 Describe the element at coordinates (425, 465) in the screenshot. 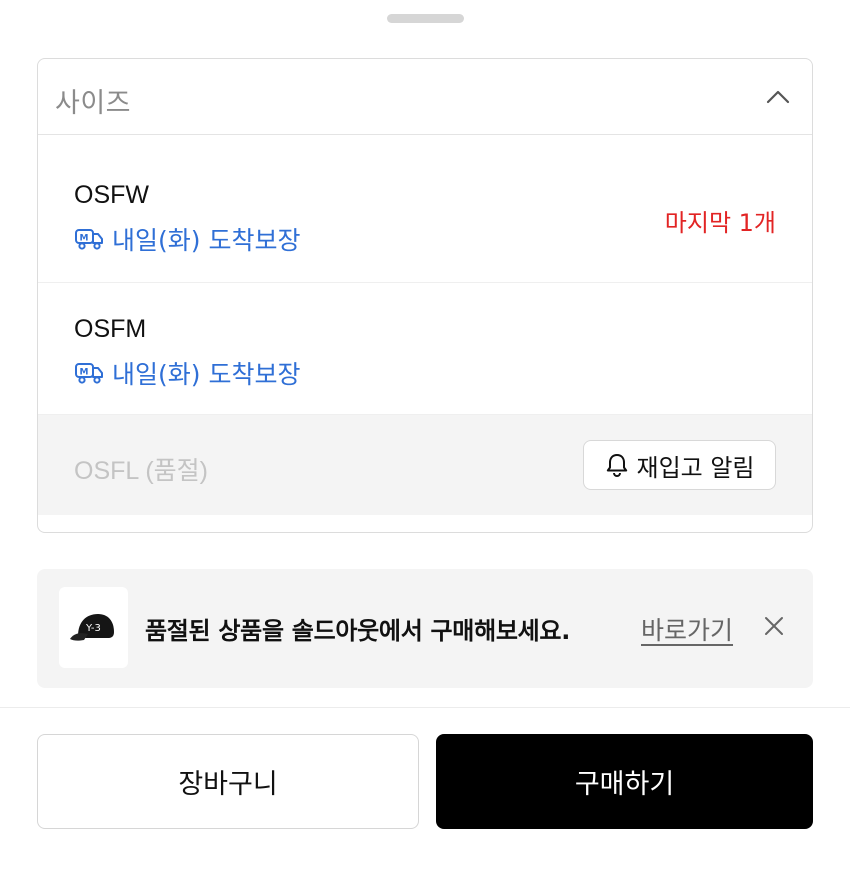

I see `size-option-osfl-soldout: OSFL (품절) 재입고 알림` at that location.